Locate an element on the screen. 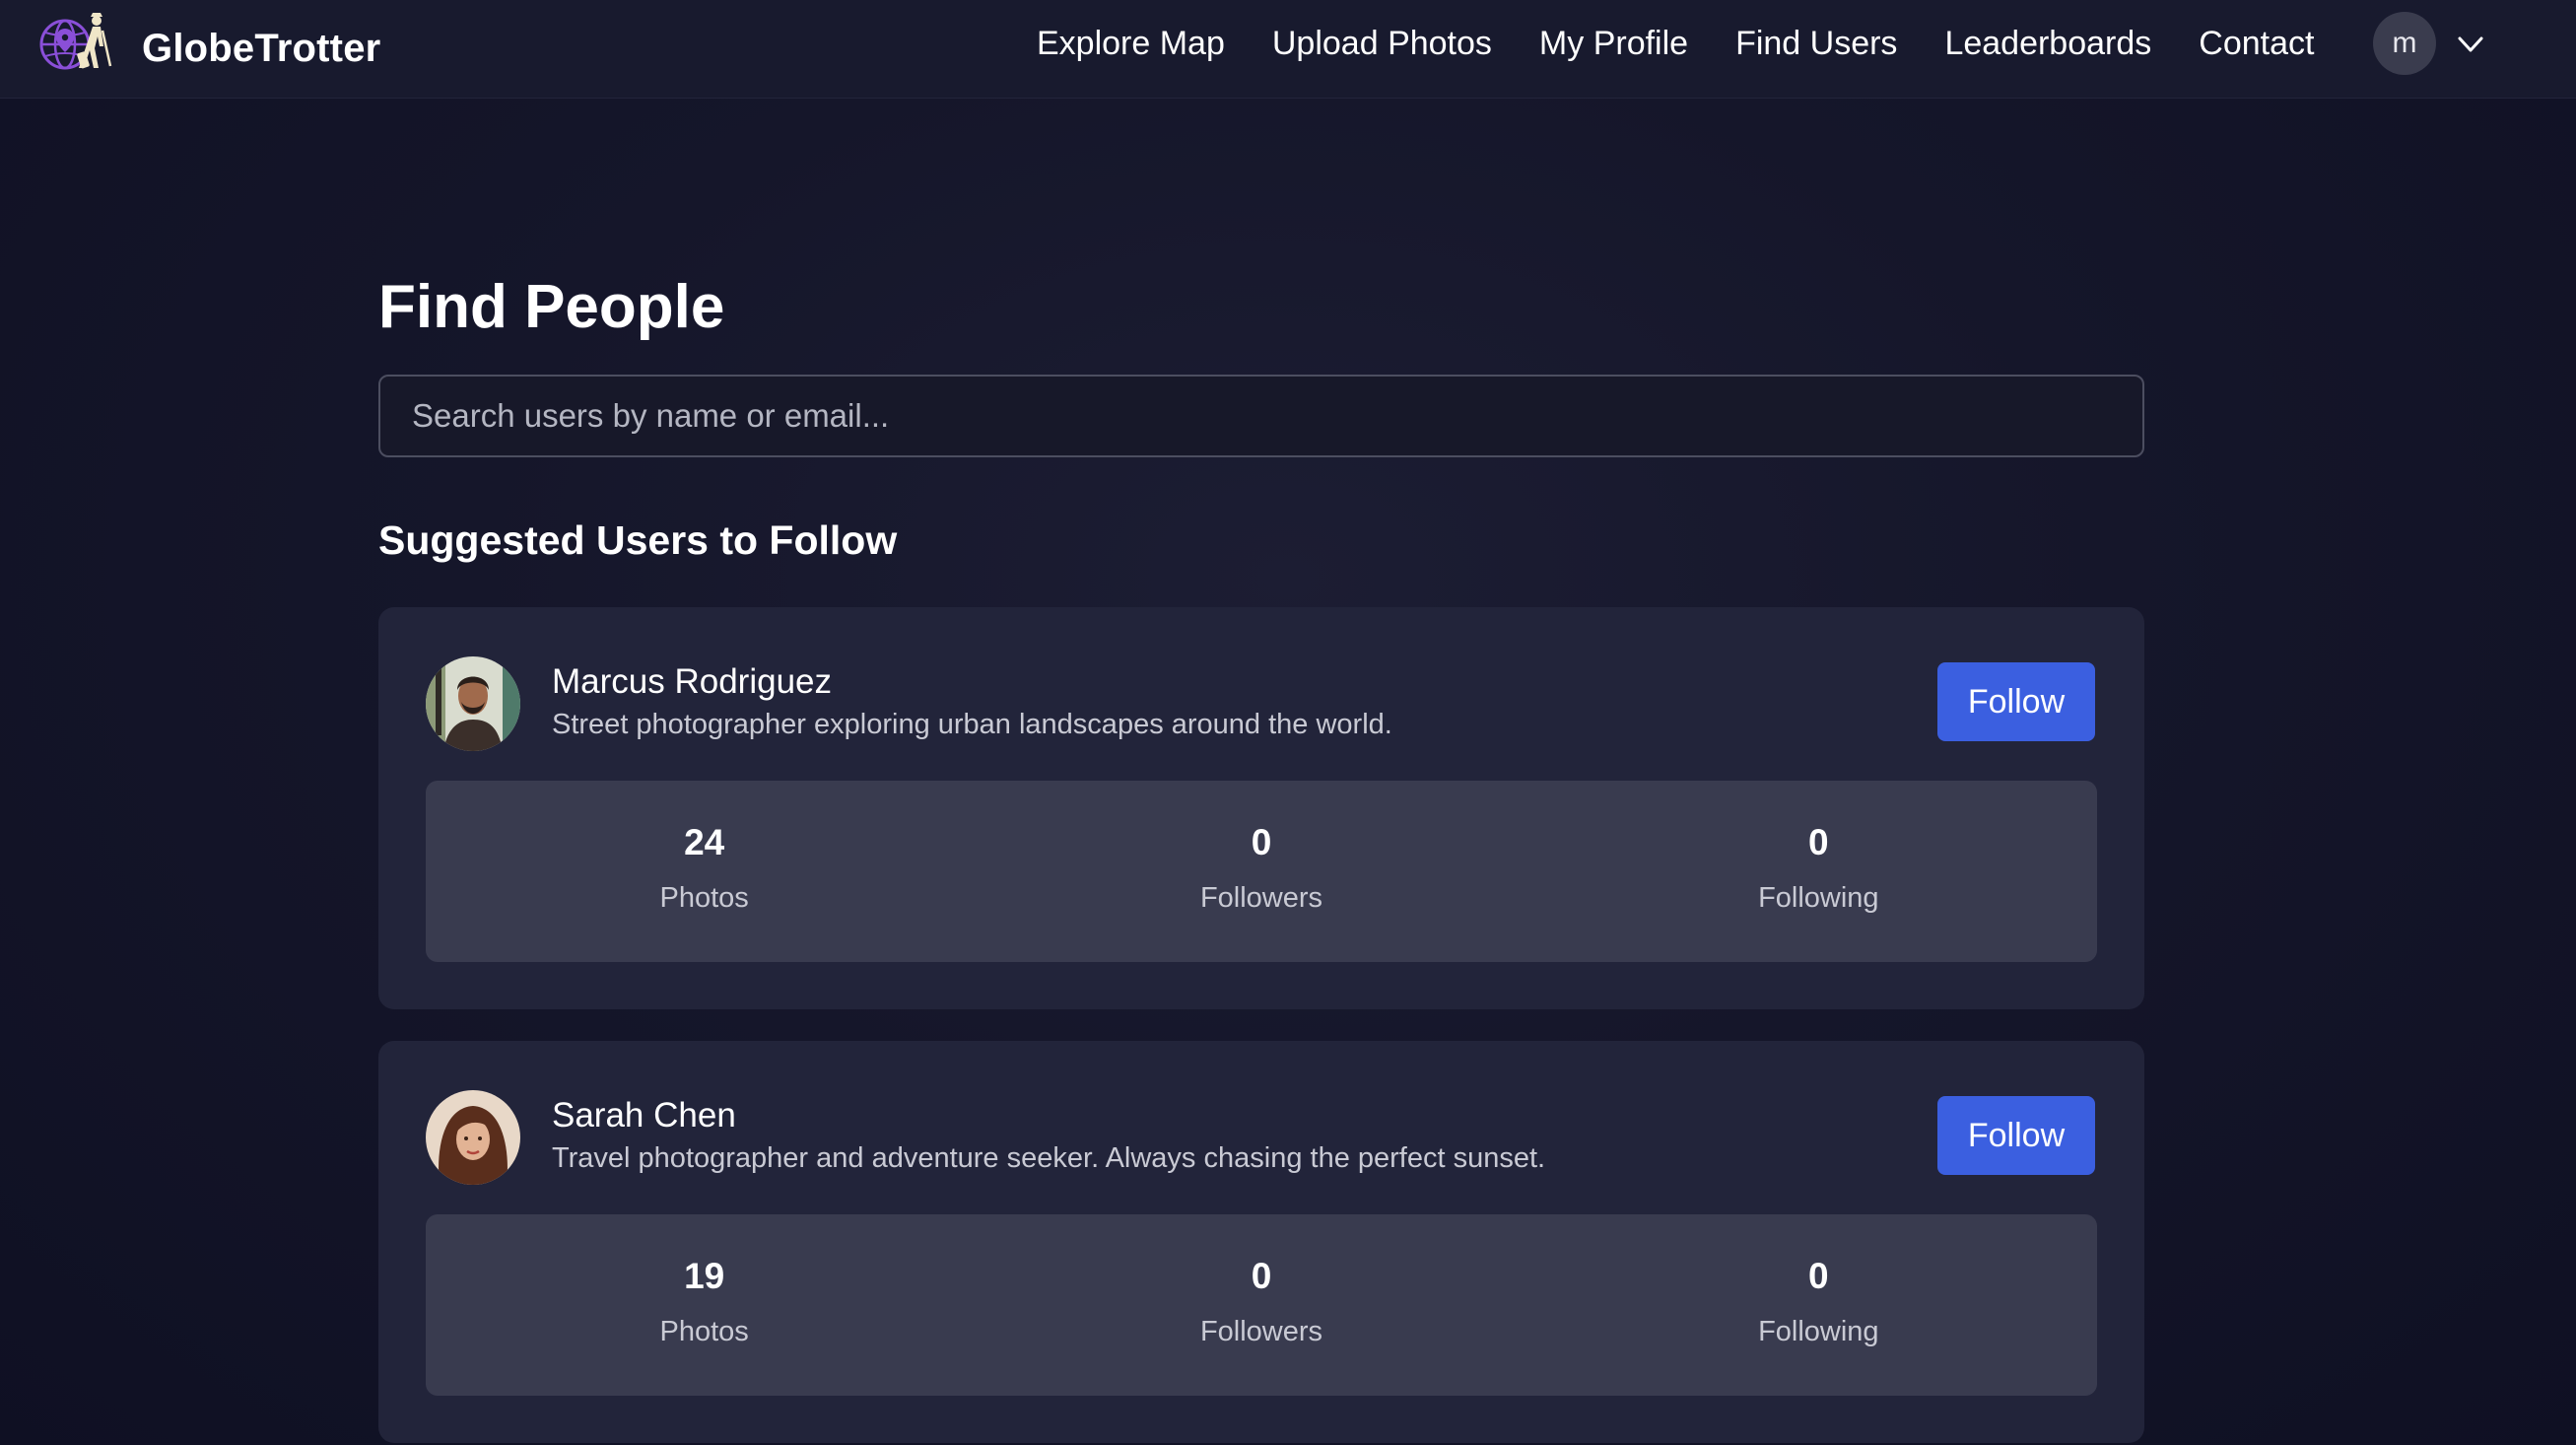 This screenshot has height=1445, width=2576. user-avatar-button: m is located at coordinates (2404, 43).